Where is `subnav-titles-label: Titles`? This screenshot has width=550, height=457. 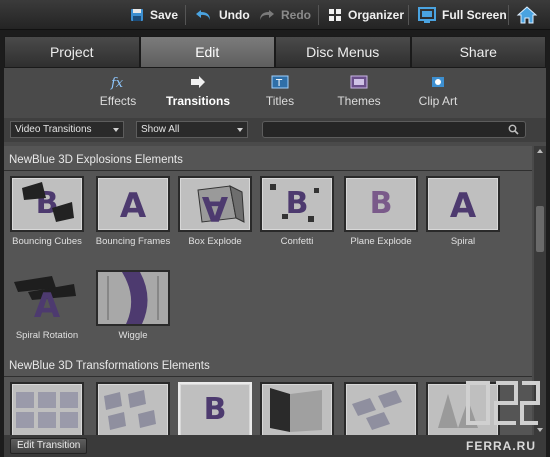 subnav-titles-label: Titles is located at coordinates (280, 101).